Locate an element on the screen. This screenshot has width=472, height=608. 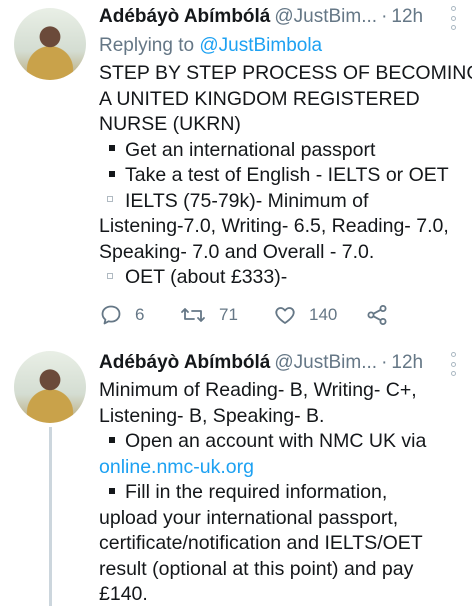
text-line: £140. is located at coordinates (123, 594).